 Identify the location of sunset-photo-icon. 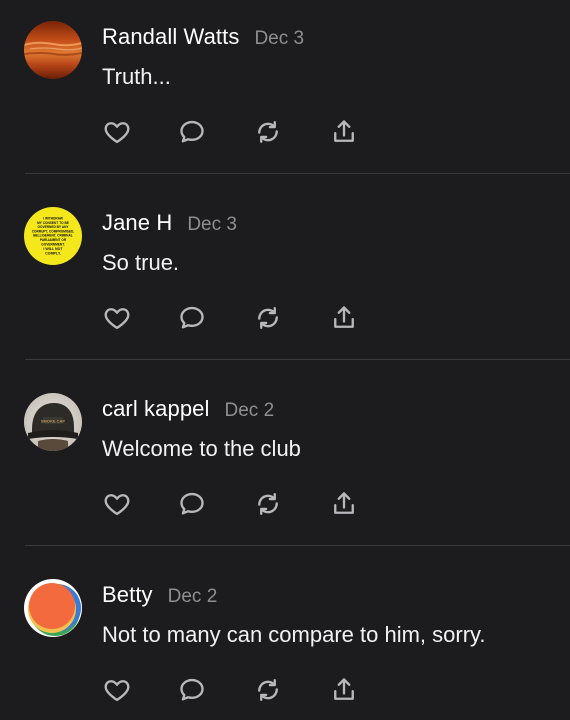
(53, 50).